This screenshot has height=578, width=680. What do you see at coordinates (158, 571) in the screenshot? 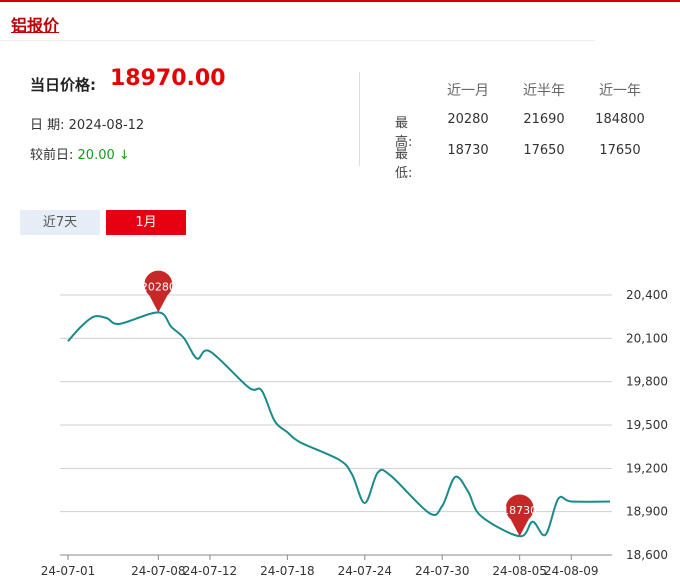
I see `x-tick-label: 24-07-08` at bounding box center [158, 571].